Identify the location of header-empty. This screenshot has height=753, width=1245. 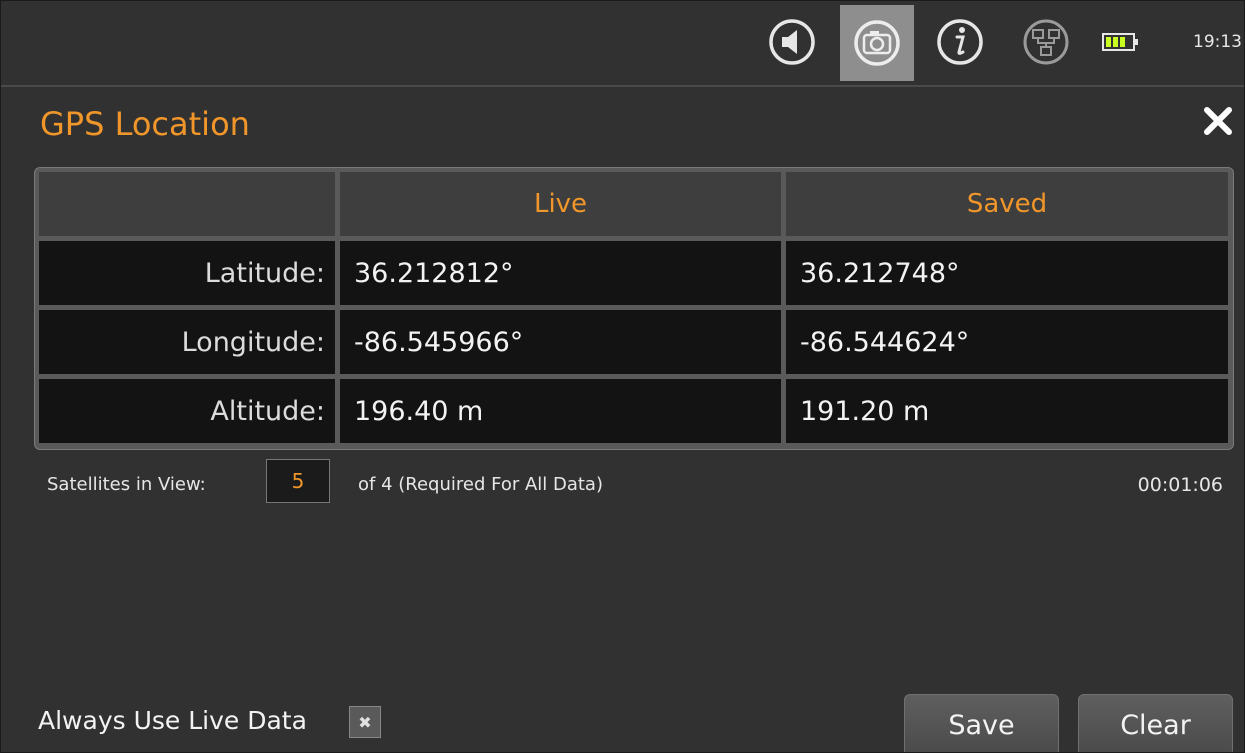
(187, 204).